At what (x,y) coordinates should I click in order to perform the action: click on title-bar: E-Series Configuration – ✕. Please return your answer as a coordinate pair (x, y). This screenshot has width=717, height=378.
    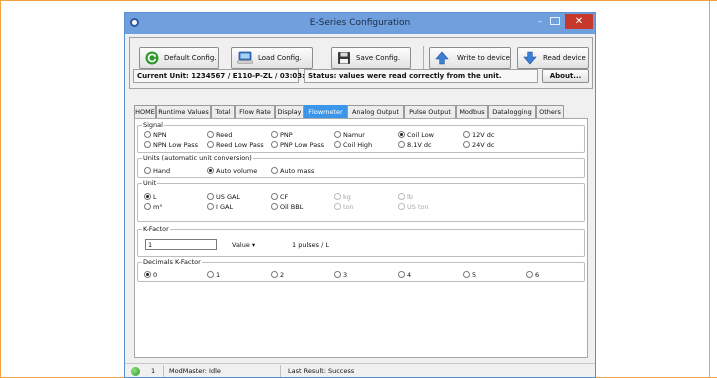
    Looking at the image, I should click on (360, 23).